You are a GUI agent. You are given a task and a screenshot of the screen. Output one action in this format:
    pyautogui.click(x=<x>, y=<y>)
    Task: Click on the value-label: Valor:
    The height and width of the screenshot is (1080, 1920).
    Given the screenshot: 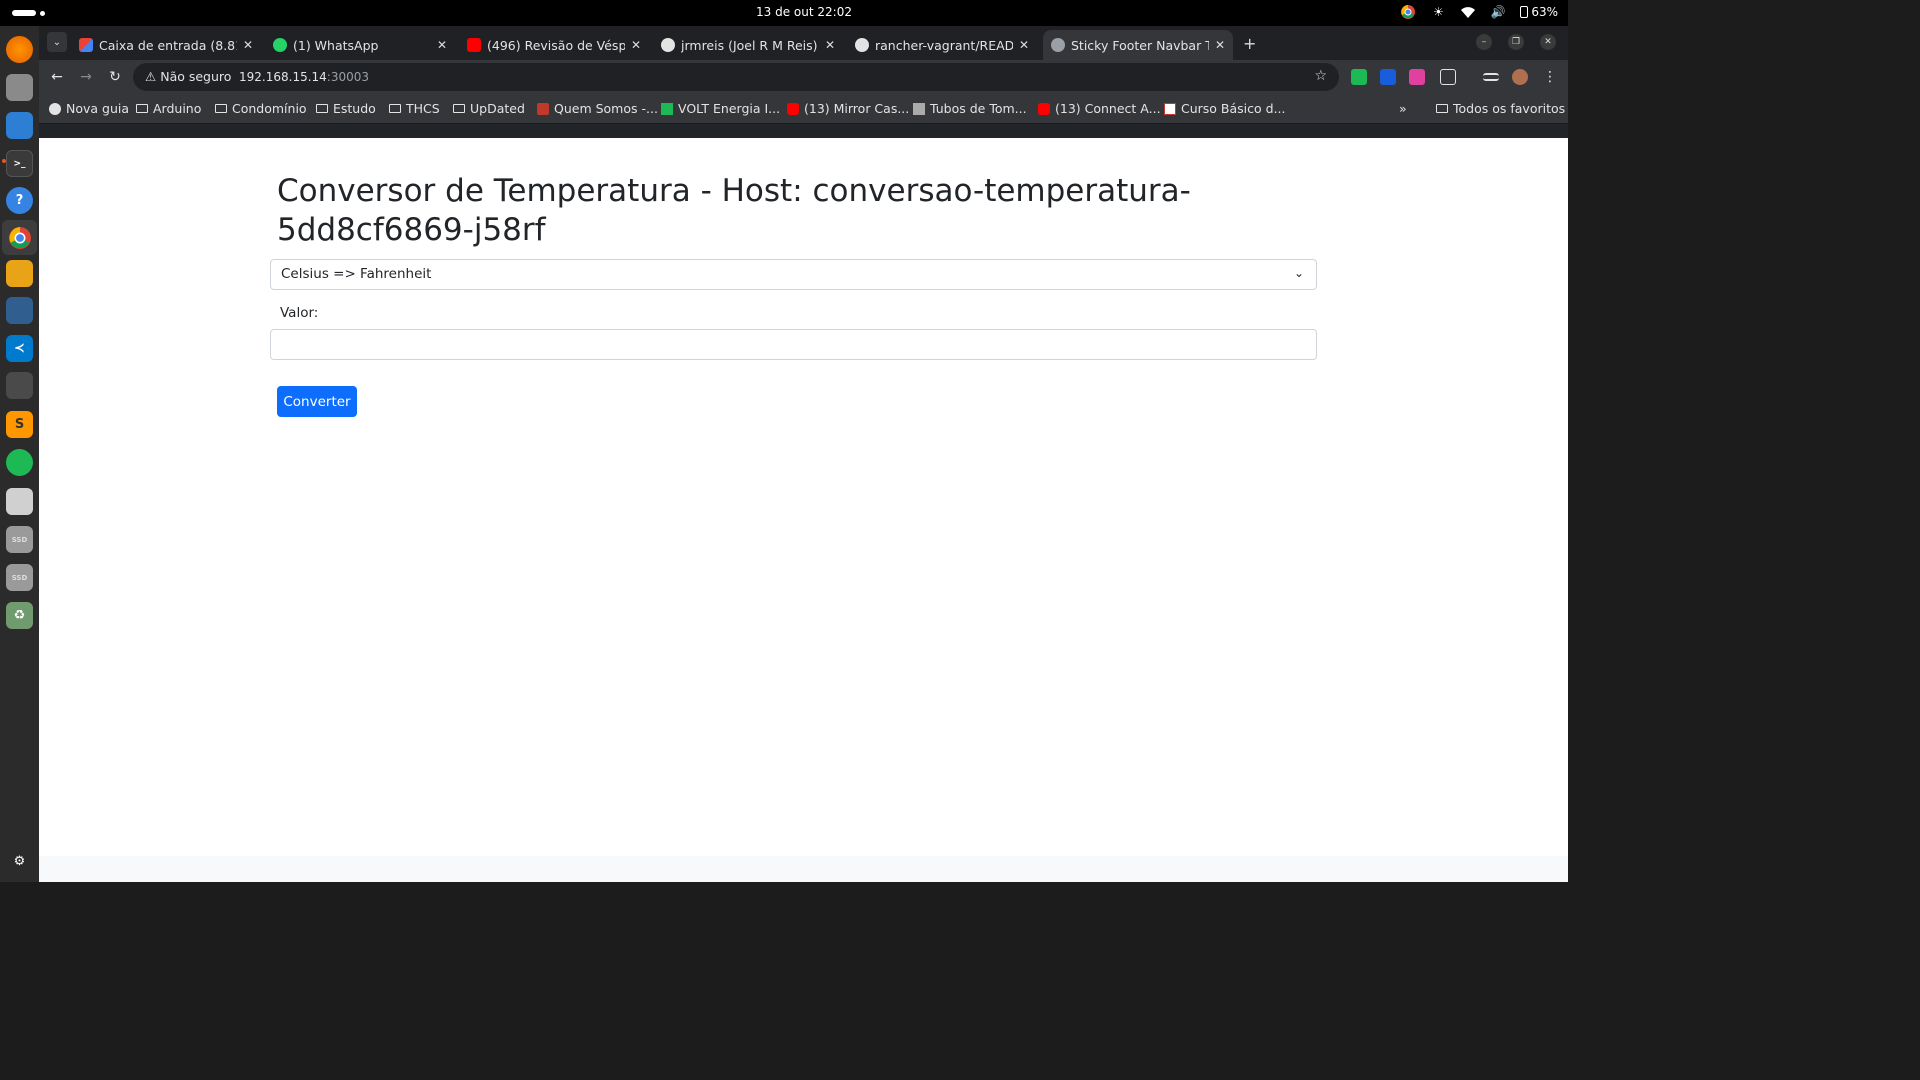 What is the action you would take?
    pyautogui.click(x=299, y=313)
    